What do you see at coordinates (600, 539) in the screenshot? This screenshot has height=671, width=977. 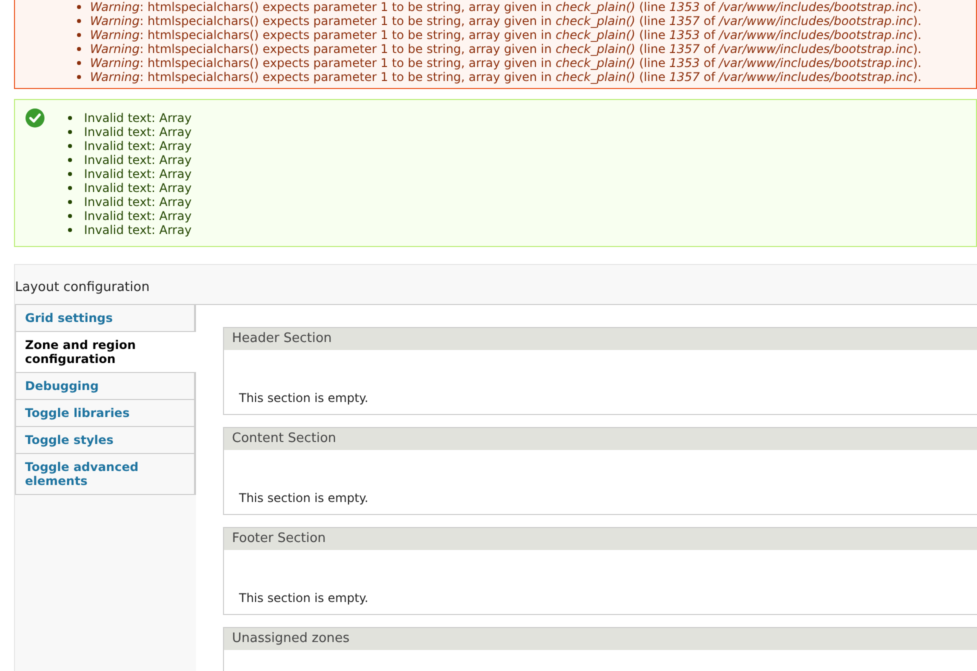 I see `section-header: Footer Section` at bounding box center [600, 539].